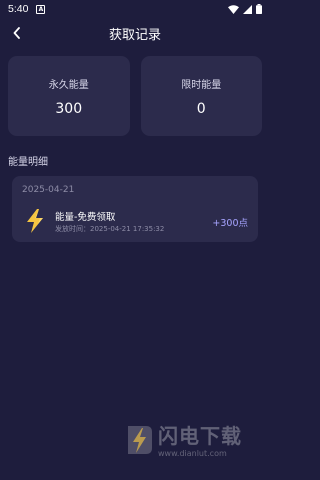 The width and height of the screenshot is (320, 480). I want to click on permanent-energy-label: 永久能量, so click(68, 85).